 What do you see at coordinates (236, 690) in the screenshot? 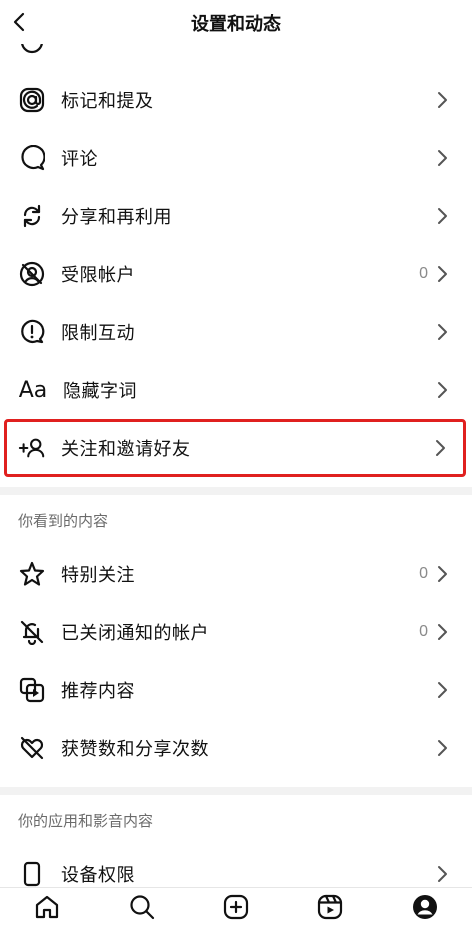
I see `list-item-suggested-content: 推荐内容` at bounding box center [236, 690].